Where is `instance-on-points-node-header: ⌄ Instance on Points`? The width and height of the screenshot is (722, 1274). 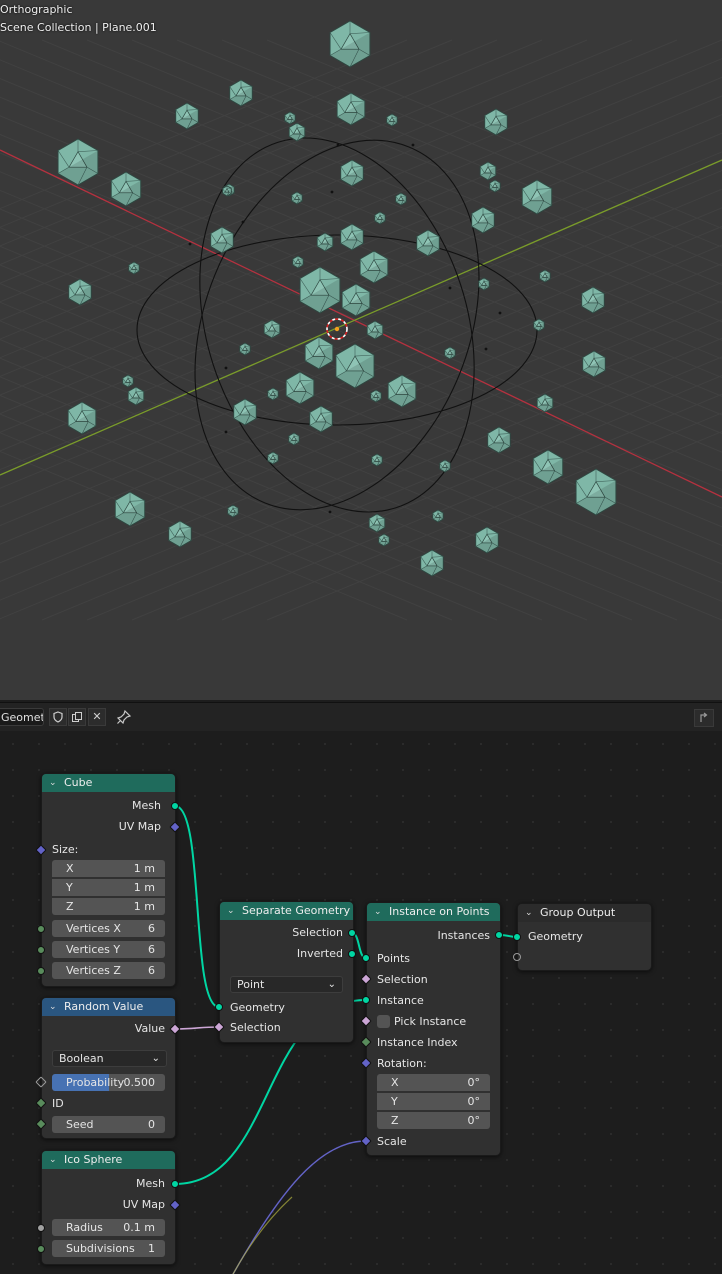 instance-on-points-node-header: ⌄ Instance on Points is located at coordinates (433, 912).